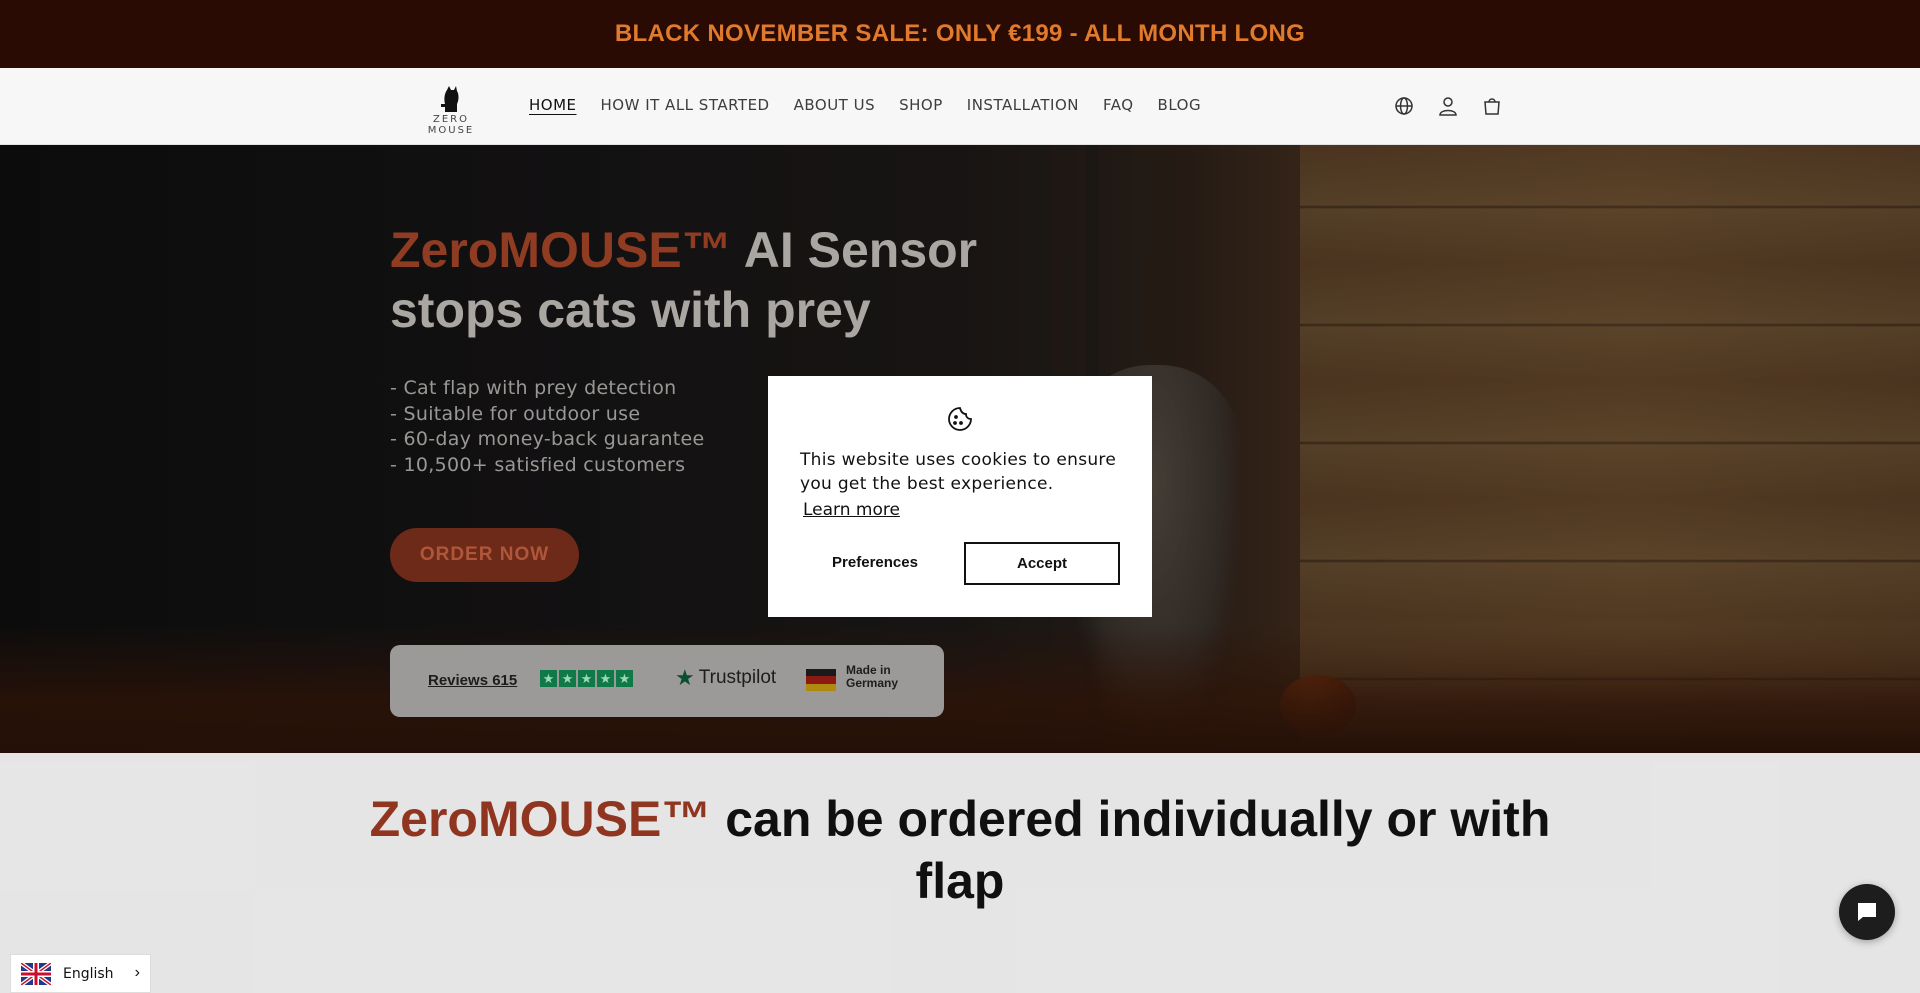 This screenshot has width=1920, height=993. Describe the element at coordinates (515, 413) in the screenshot. I see `hero-feature-item: - Suitable for outdoor use` at that location.